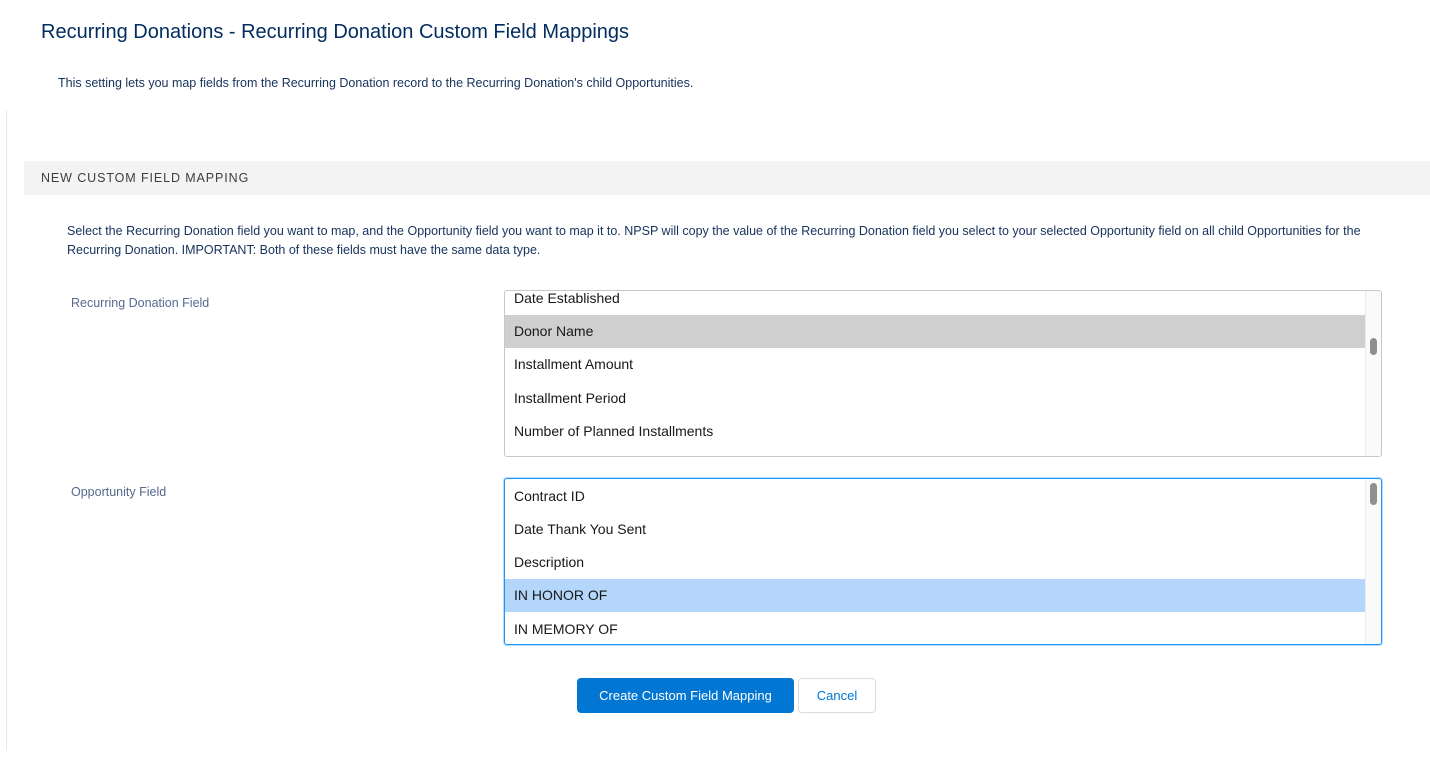 The height and width of the screenshot is (770, 1430). Describe the element at coordinates (727, 178) in the screenshot. I see `section-header: NEW CUSTOM FIELD MAPPING` at that location.